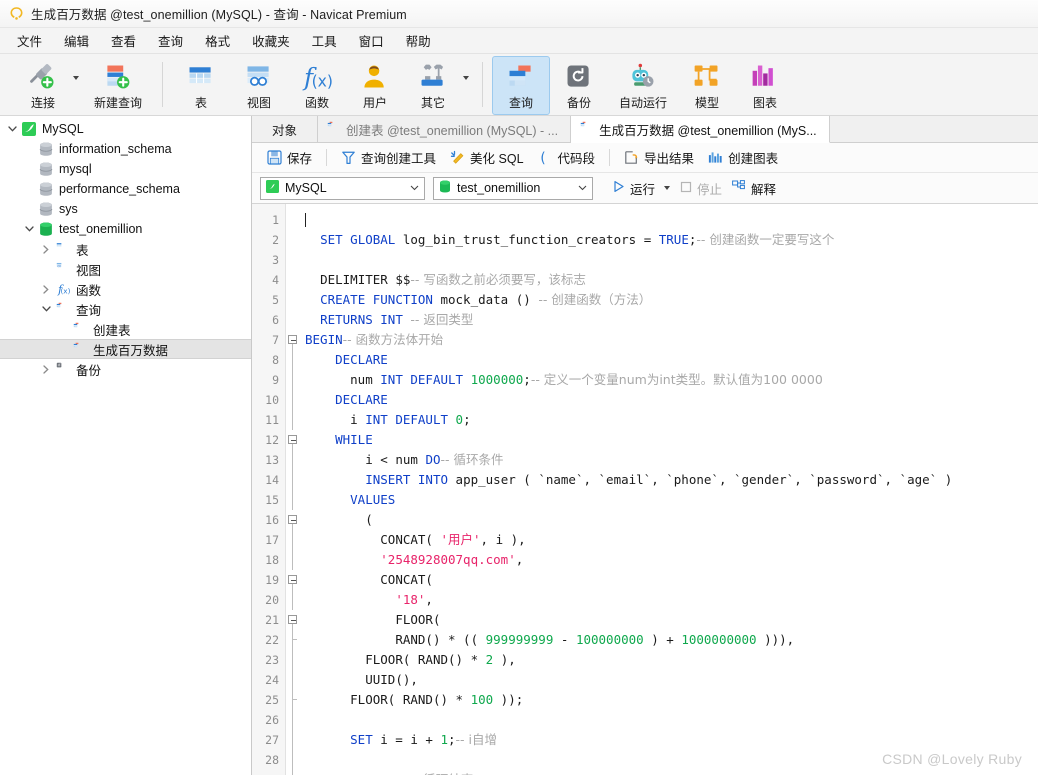 The width and height of the screenshot is (1038, 775). What do you see at coordinates (342, 188) in the screenshot?
I see `connection-select: MySQL` at bounding box center [342, 188].